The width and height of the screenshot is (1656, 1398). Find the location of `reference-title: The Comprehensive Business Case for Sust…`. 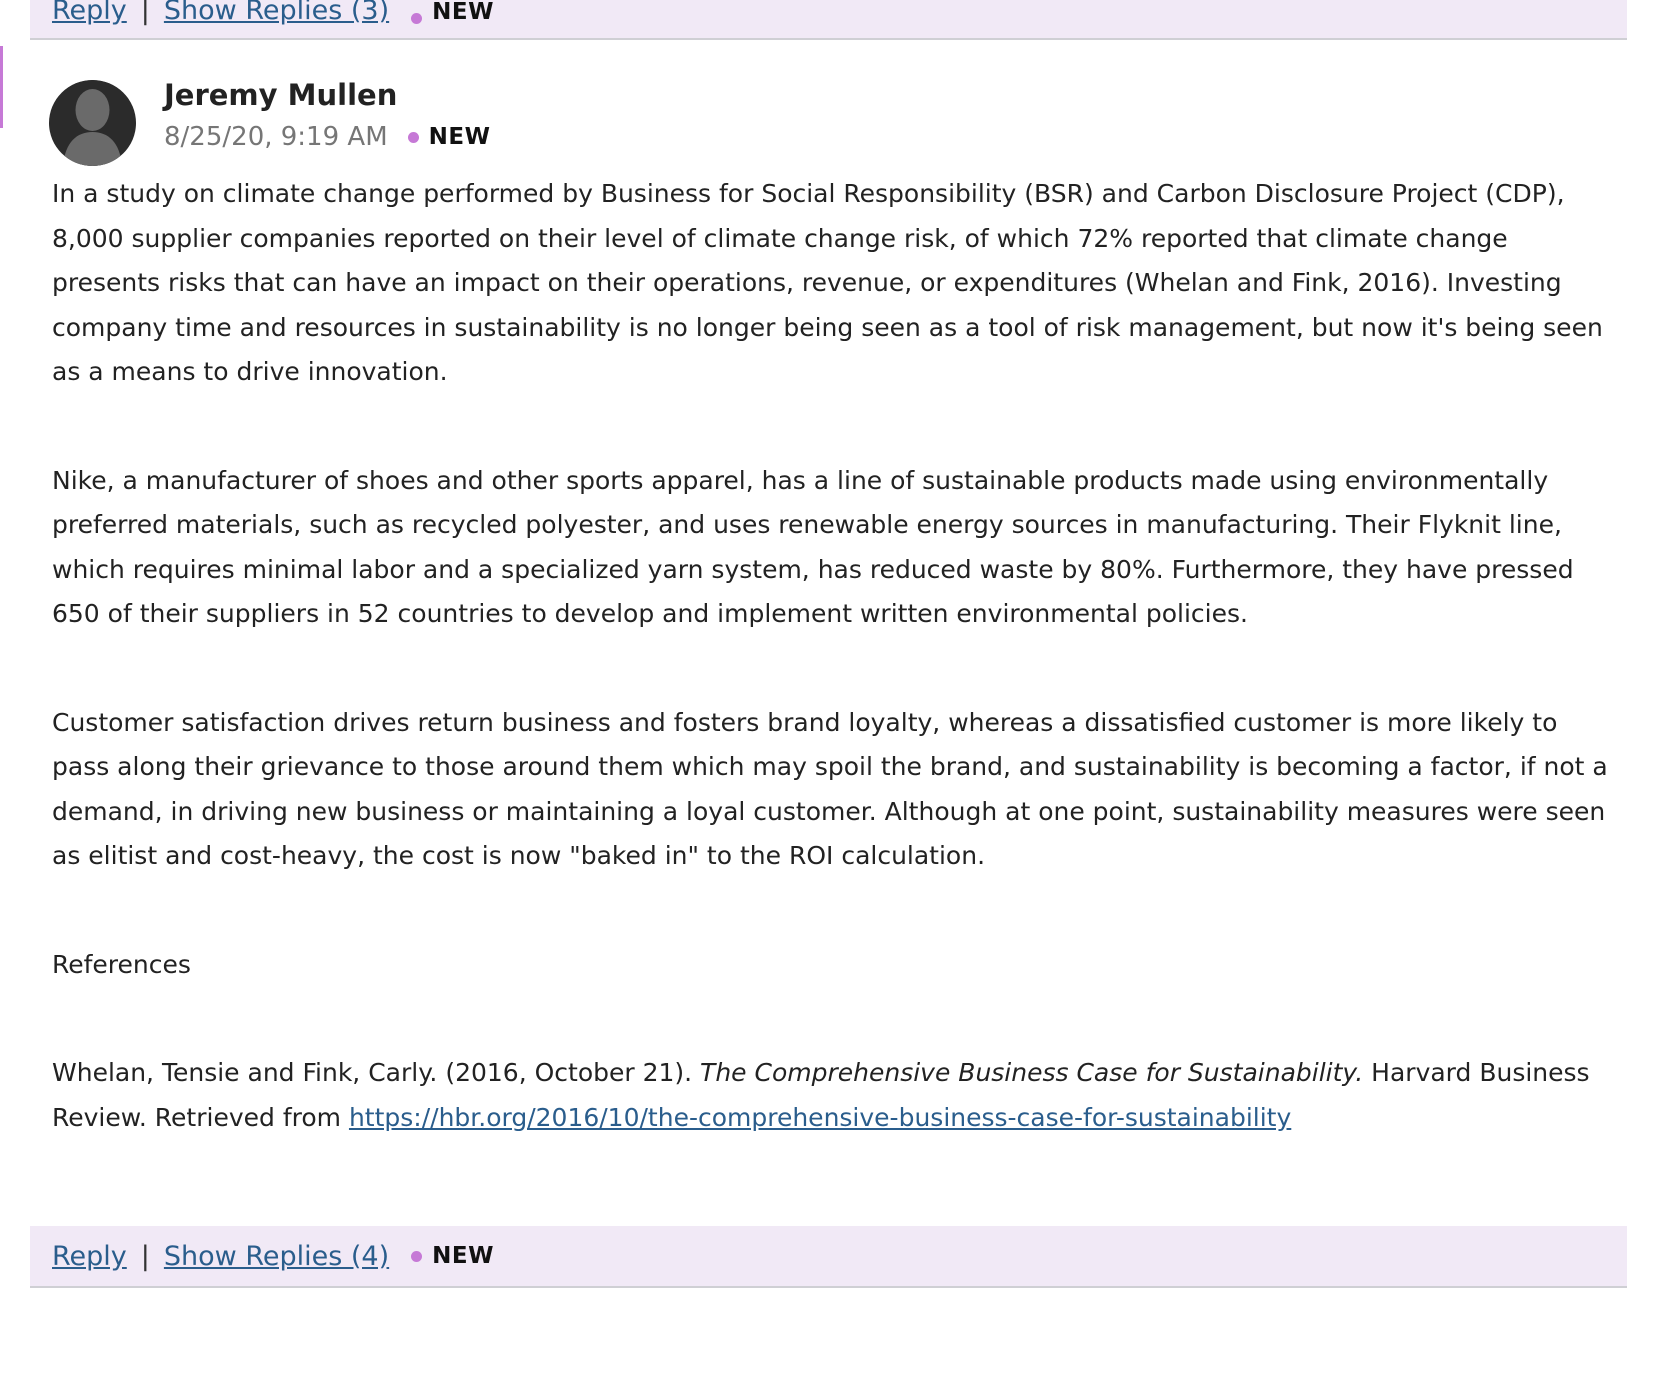

reference-title: The Comprehensive Business Case for Sust… is located at coordinates (1032, 1072).